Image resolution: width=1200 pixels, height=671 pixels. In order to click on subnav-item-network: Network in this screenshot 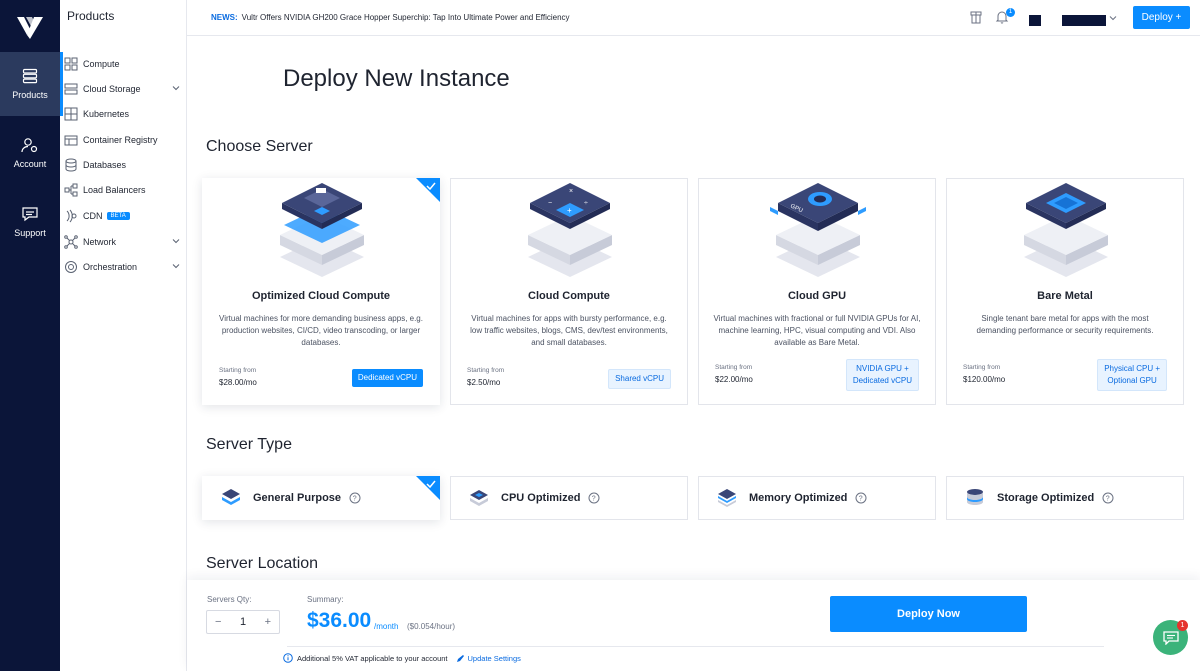, I will do `click(124, 242)`.